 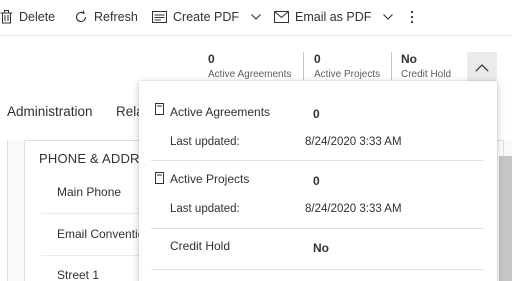 What do you see at coordinates (426, 66) in the screenshot?
I see `header-field-credit-hold: No Credit Hold` at bounding box center [426, 66].